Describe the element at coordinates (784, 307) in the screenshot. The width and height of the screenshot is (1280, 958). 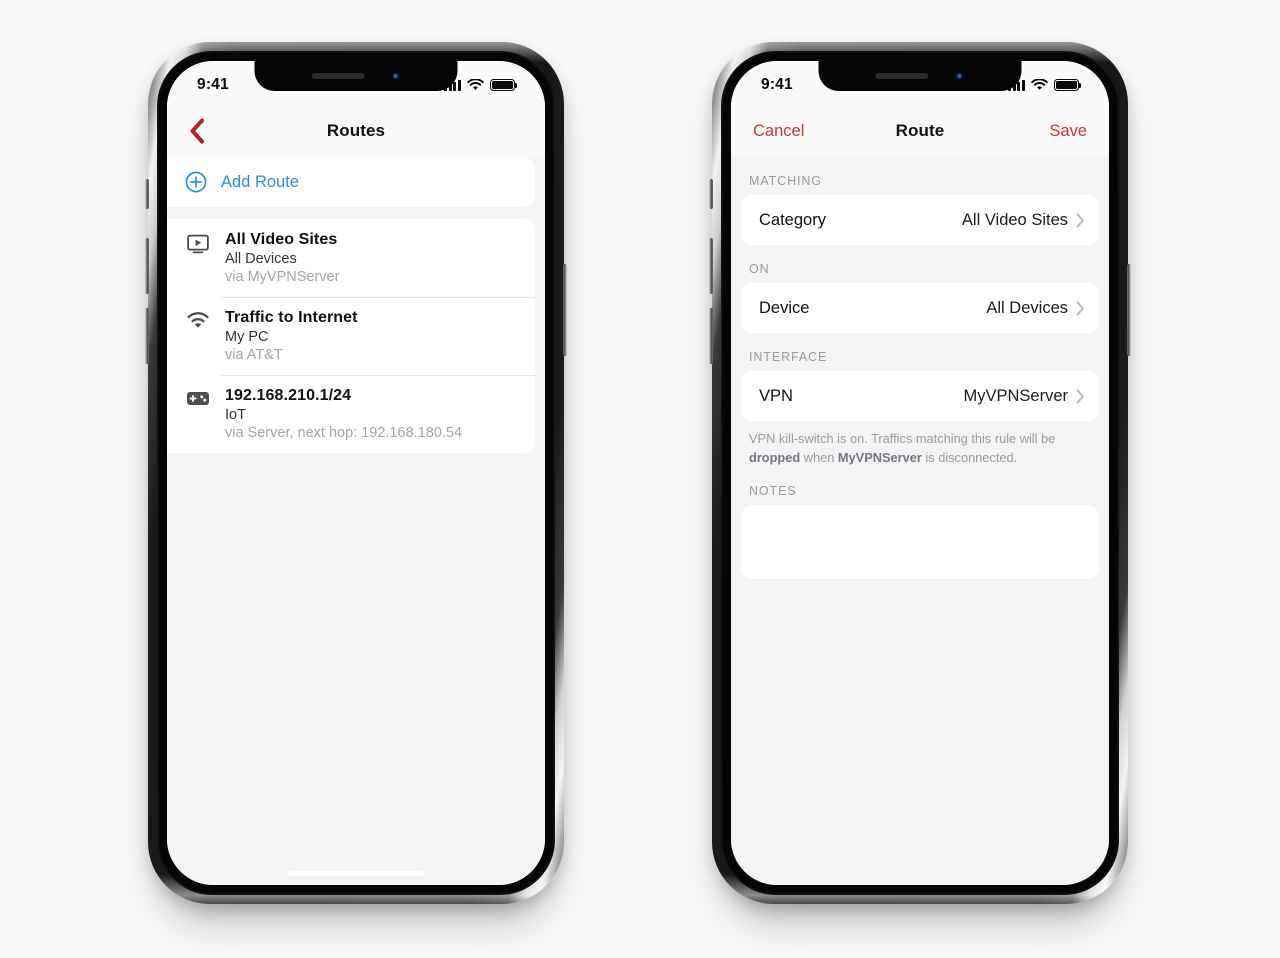
I see `device-label: Device` at that location.